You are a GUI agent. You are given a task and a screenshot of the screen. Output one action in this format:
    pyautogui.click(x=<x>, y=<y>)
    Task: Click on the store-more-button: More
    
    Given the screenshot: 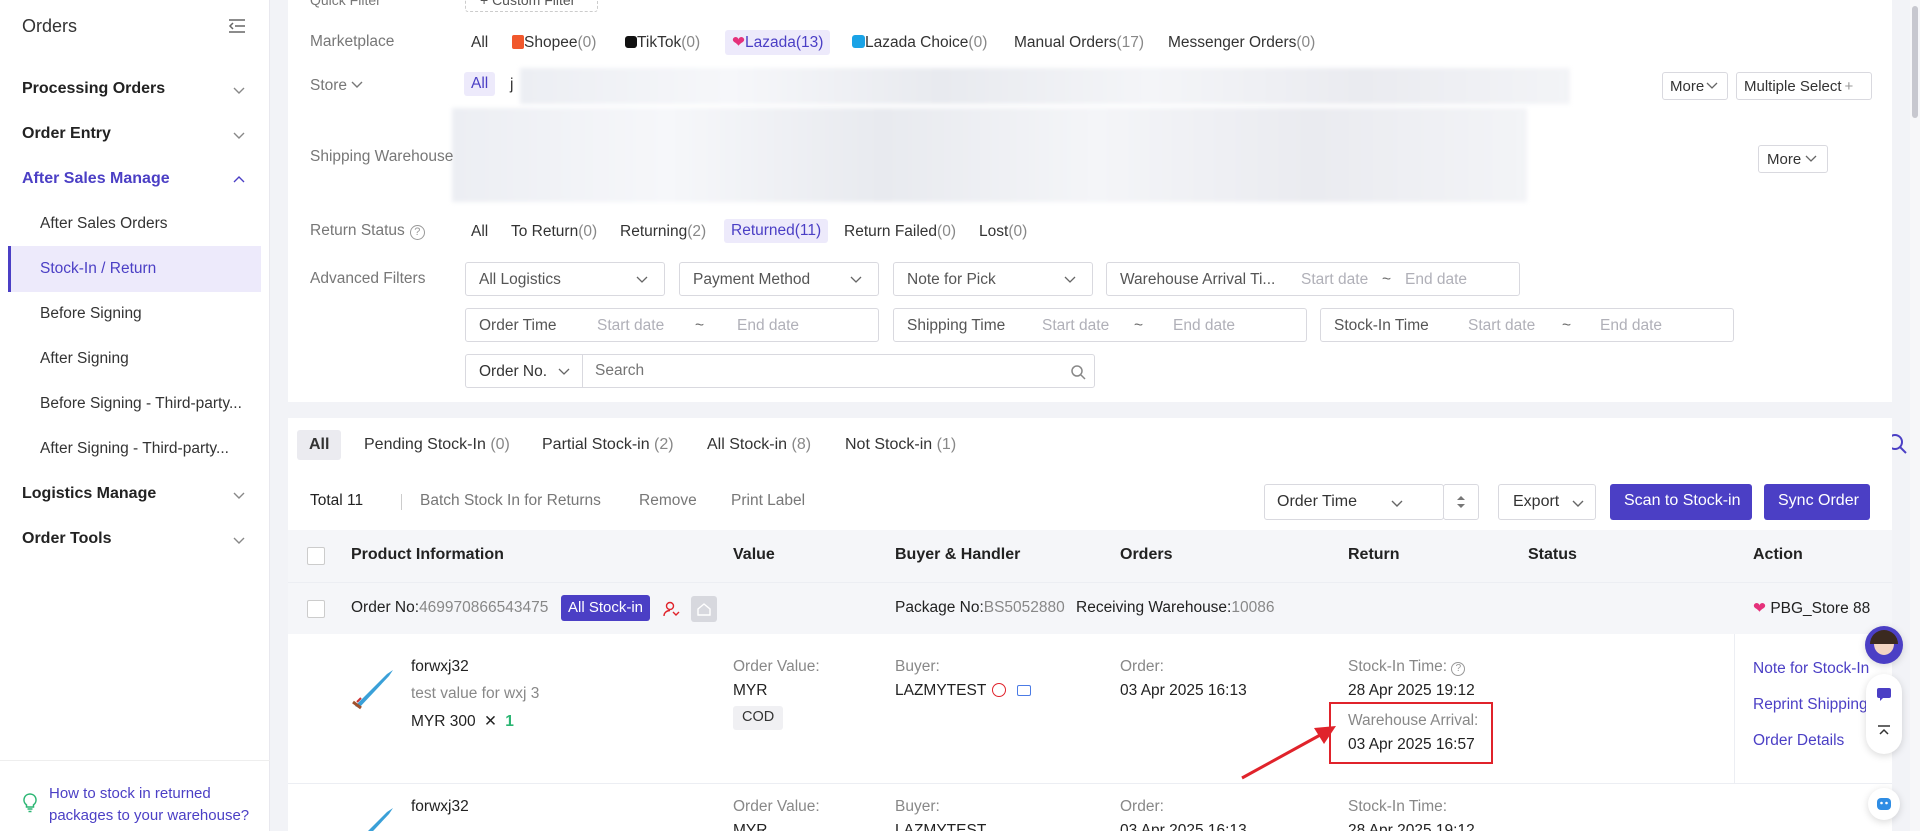 What is the action you would take?
    pyautogui.click(x=1695, y=86)
    